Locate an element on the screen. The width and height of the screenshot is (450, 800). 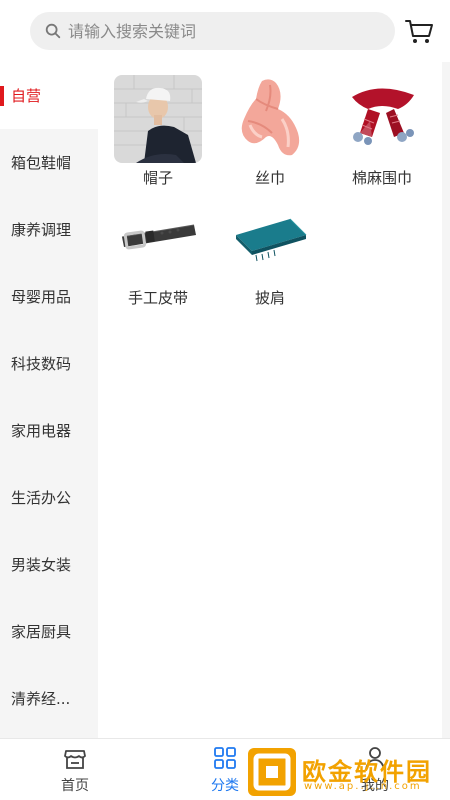
scroll-track is located at coordinates (446, 400).